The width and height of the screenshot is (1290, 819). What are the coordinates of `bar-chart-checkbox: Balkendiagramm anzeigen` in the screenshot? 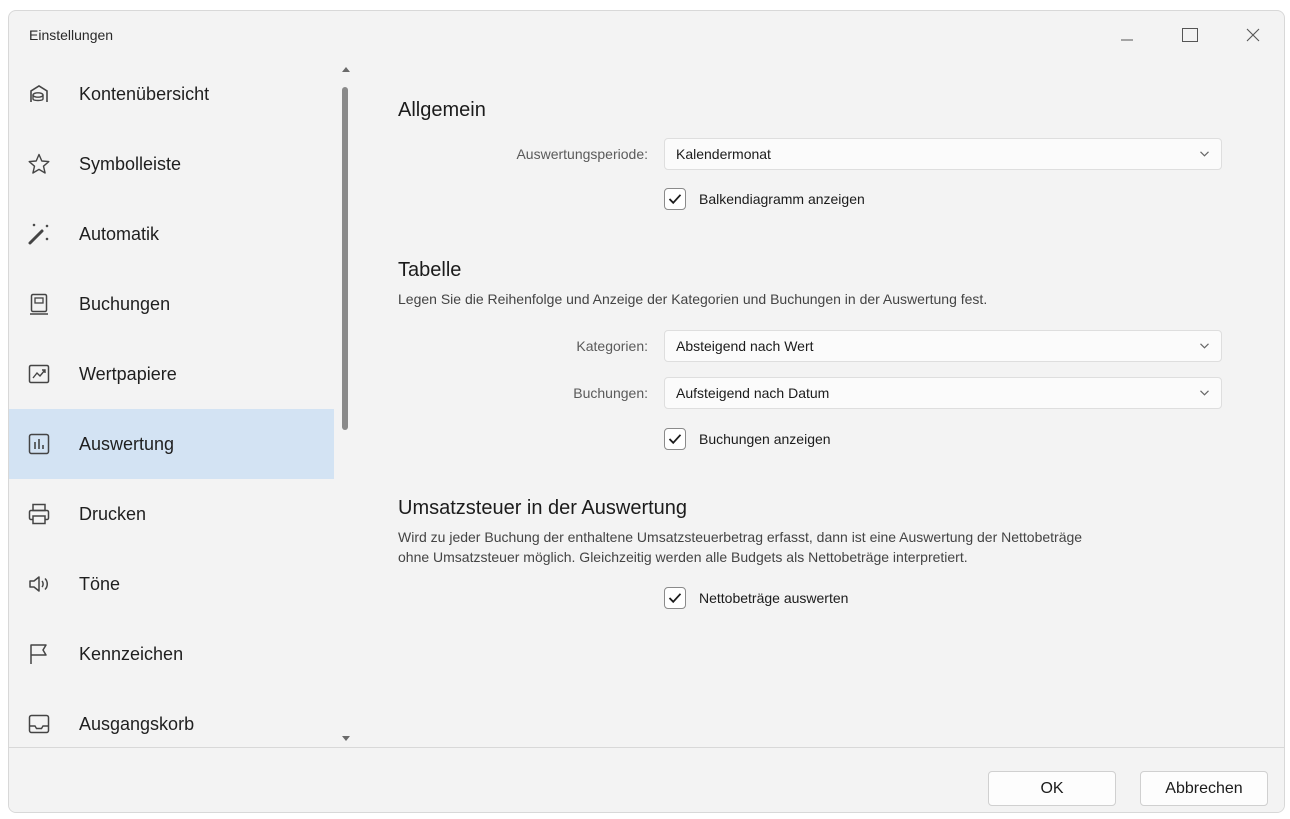 It's located at (764, 199).